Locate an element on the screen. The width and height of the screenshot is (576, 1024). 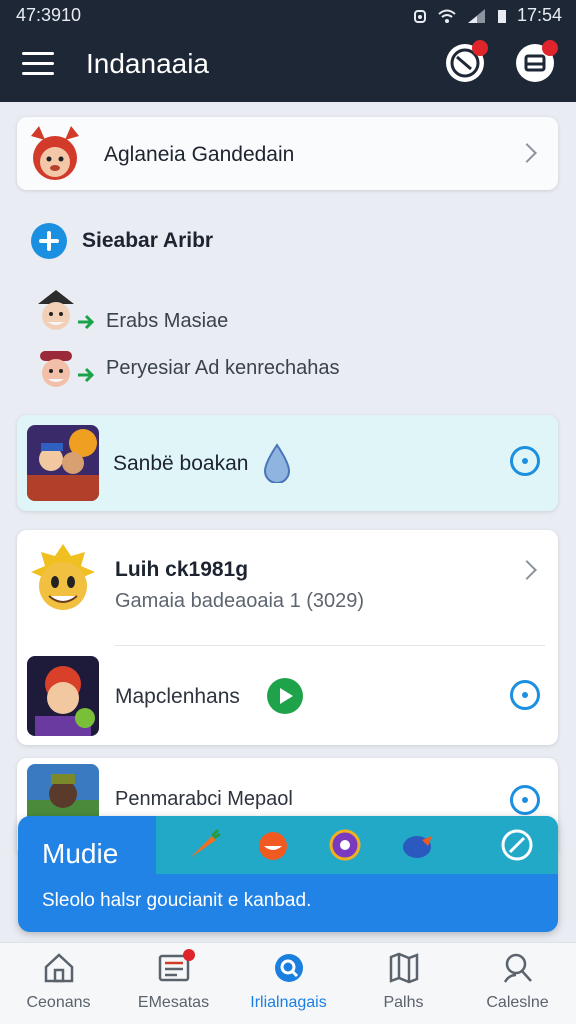
status-time-left: 47:3910 is located at coordinates (49, 15).